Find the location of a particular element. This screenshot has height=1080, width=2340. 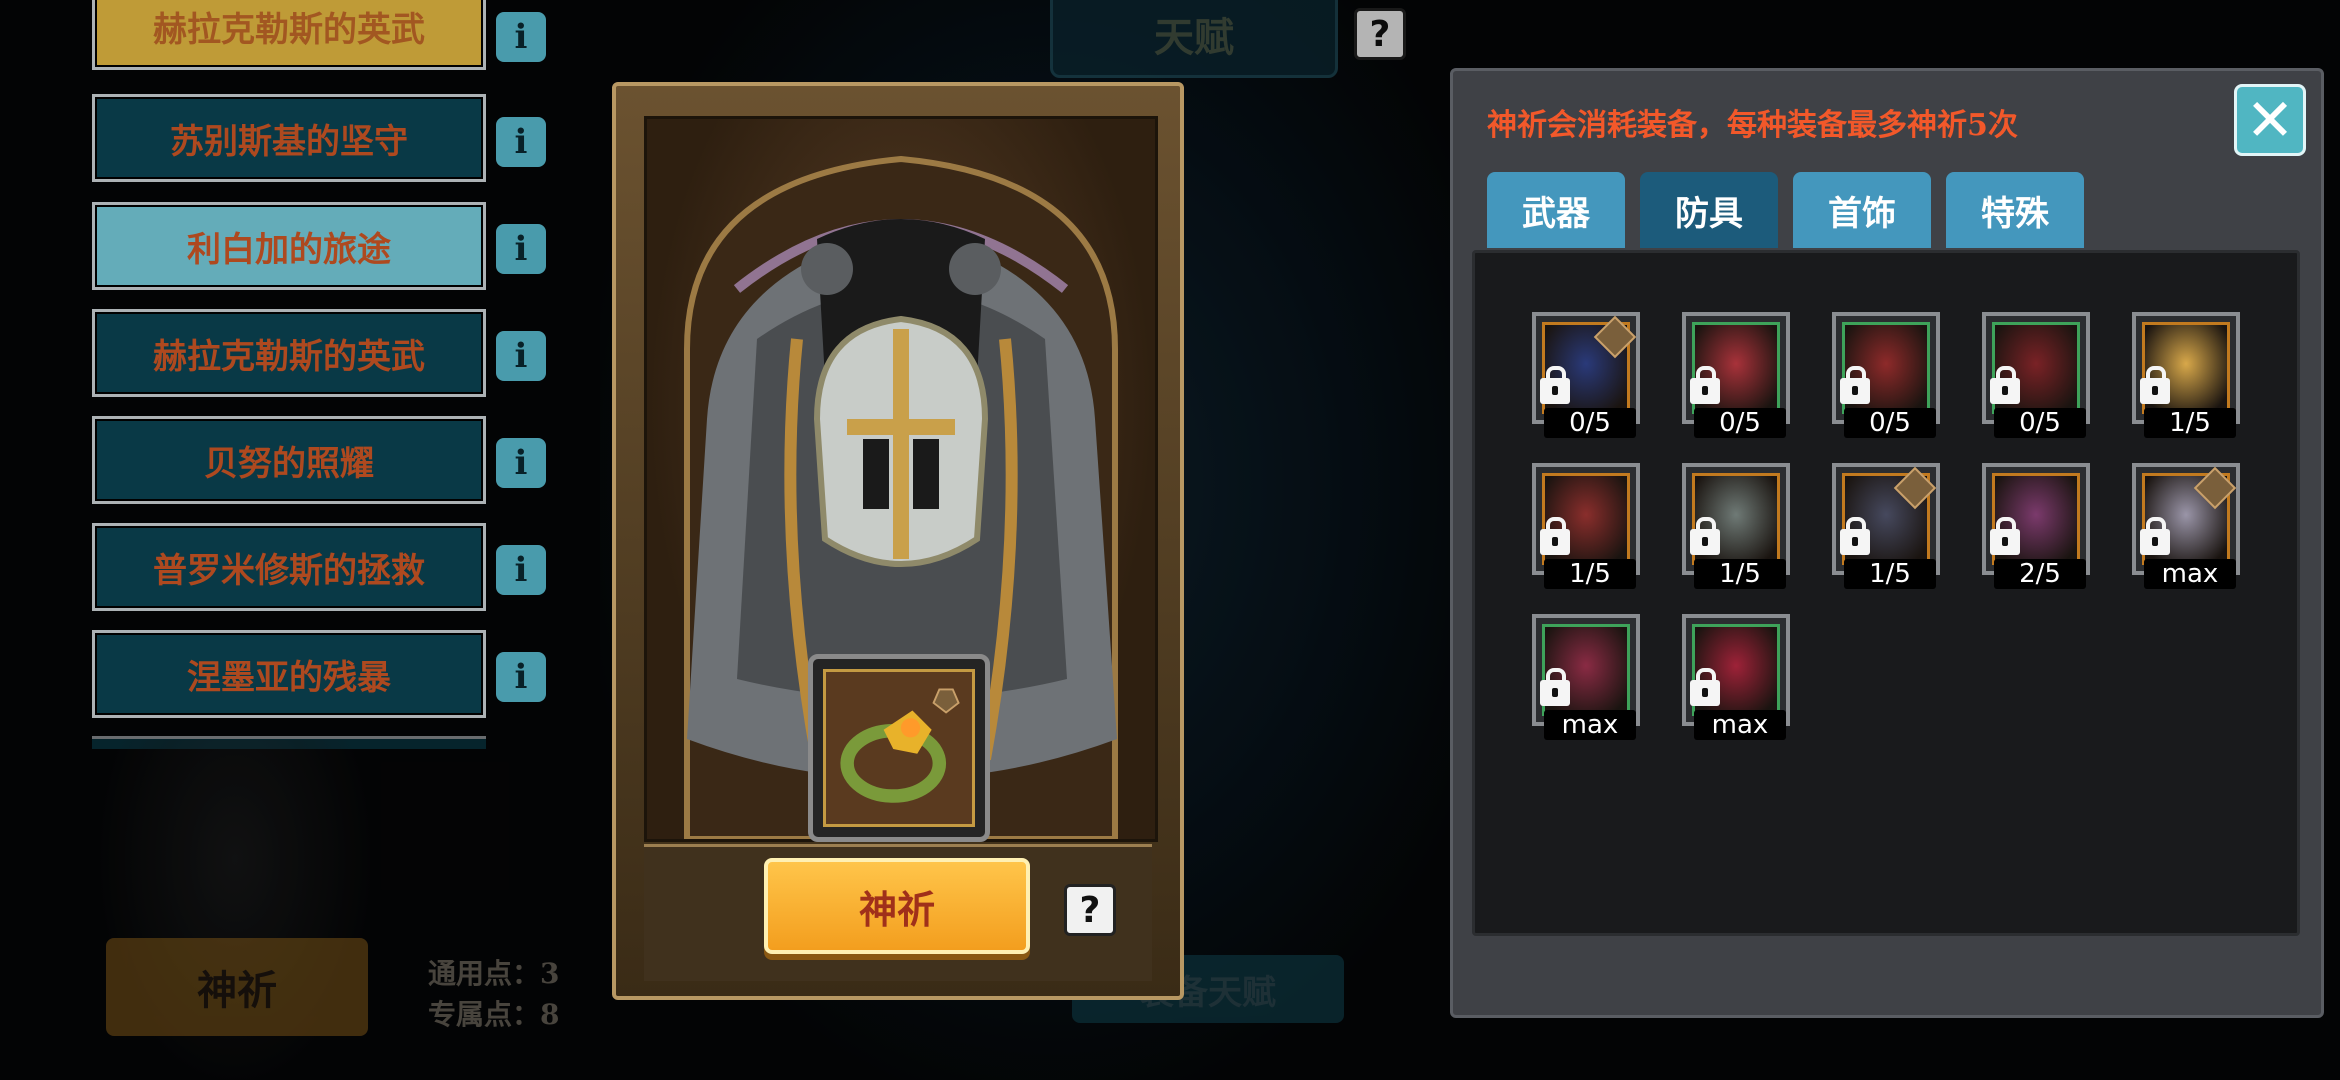

tab-armor: 防具 is located at coordinates (1709, 210).